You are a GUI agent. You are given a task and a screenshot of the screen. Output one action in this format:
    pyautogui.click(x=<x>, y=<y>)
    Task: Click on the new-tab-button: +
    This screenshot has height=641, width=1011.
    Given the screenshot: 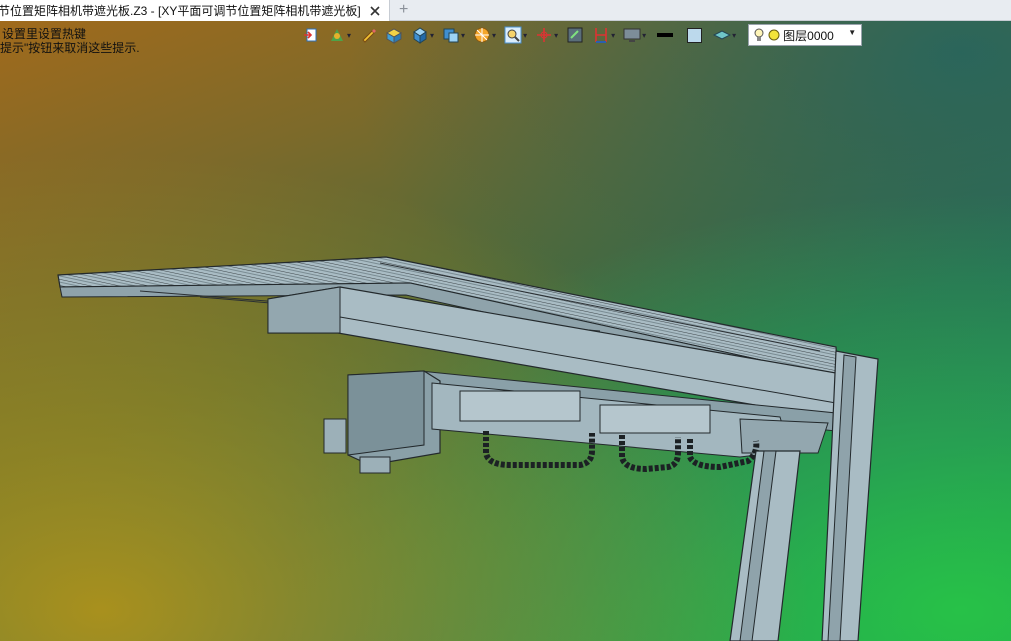 What is the action you would take?
    pyautogui.click(x=404, y=10)
    